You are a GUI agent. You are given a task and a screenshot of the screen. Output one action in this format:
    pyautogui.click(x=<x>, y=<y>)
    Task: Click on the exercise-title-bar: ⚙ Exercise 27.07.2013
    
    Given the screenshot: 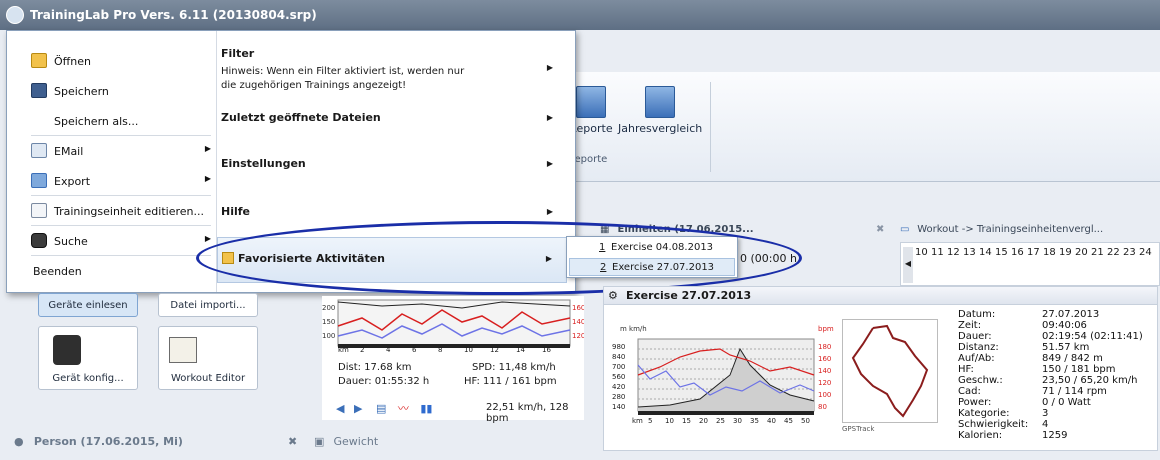 What is the action you would take?
    pyautogui.click(x=880, y=296)
    